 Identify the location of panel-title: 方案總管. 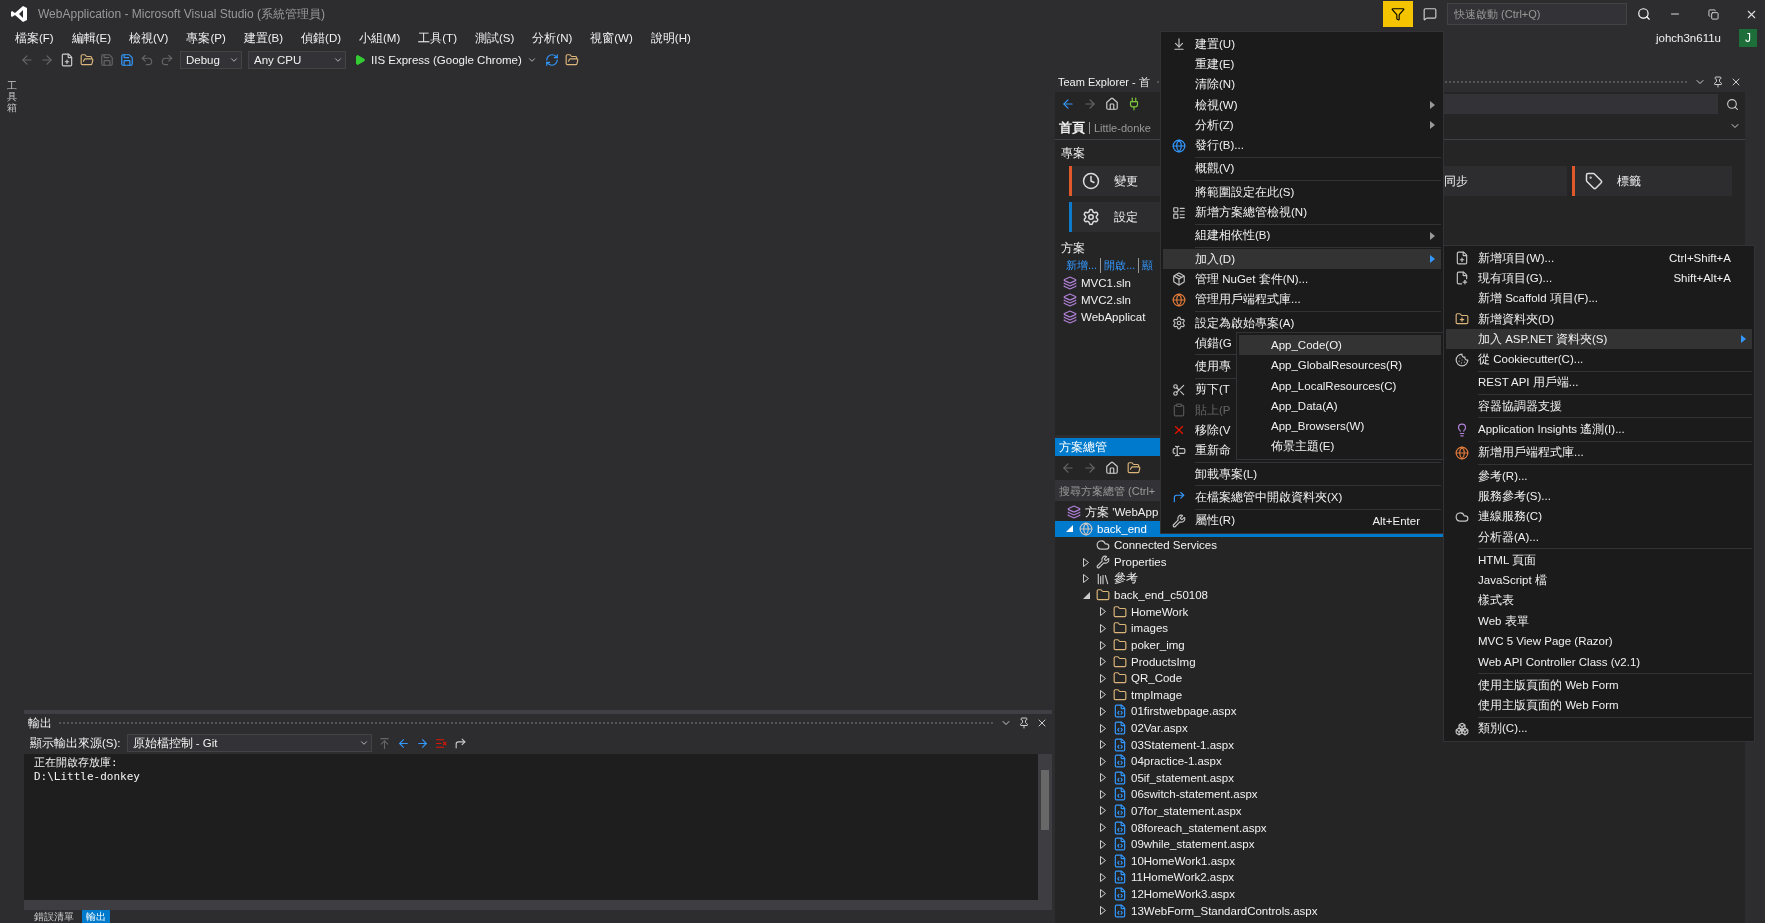
(1083, 447).